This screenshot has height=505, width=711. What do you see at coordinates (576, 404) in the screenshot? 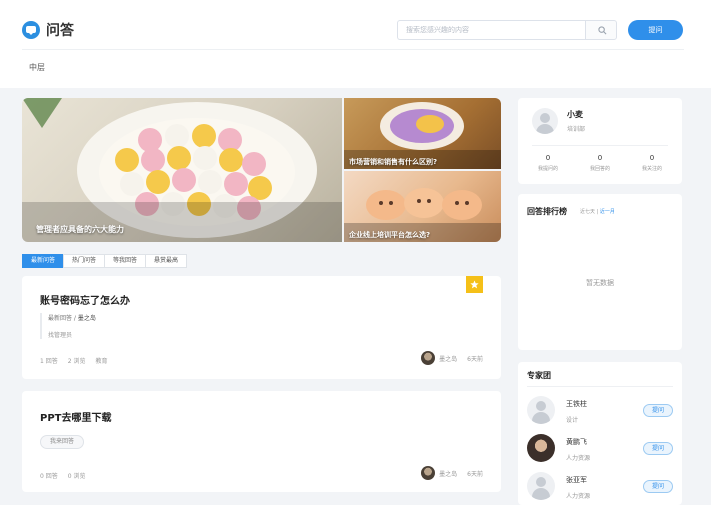
I see `expert-name: 王铁柱` at bounding box center [576, 404].